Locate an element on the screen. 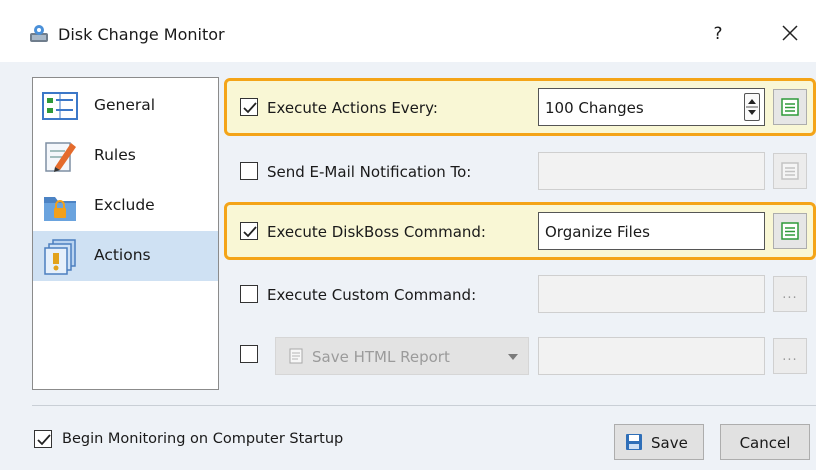  floppy-save-icon is located at coordinates (634, 442).